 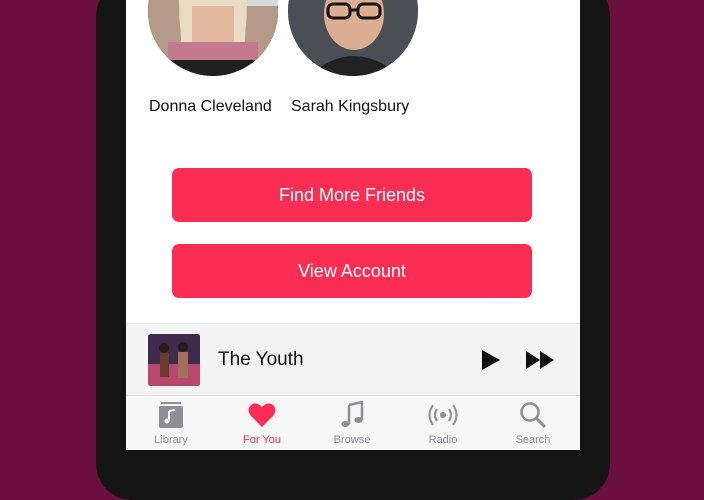 What do you see at coordinates (352, 440) in the screenshot?
I see `tab-label: Browse` at bounding box center [352, 440].